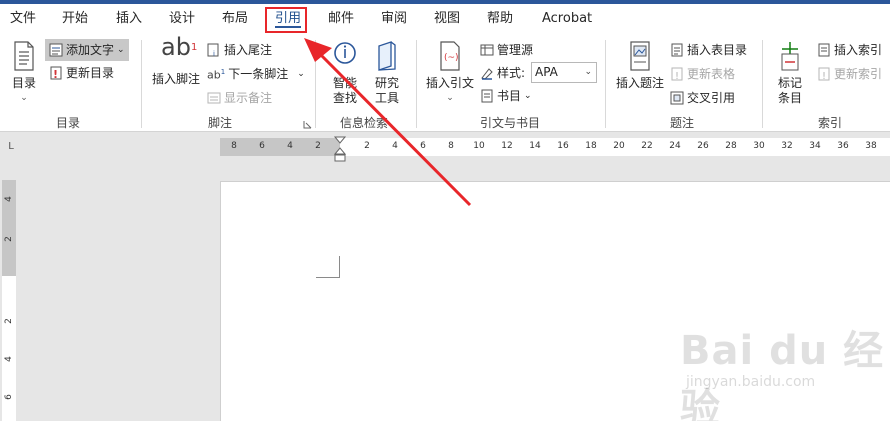 Image resolution: width=890 pixels, height=421 pixels. What do you see at coordinates (708, 50) in the screenshot?
I see `insert-table-of-figures-button: 插入表目录` at bounding box center [708, 50].